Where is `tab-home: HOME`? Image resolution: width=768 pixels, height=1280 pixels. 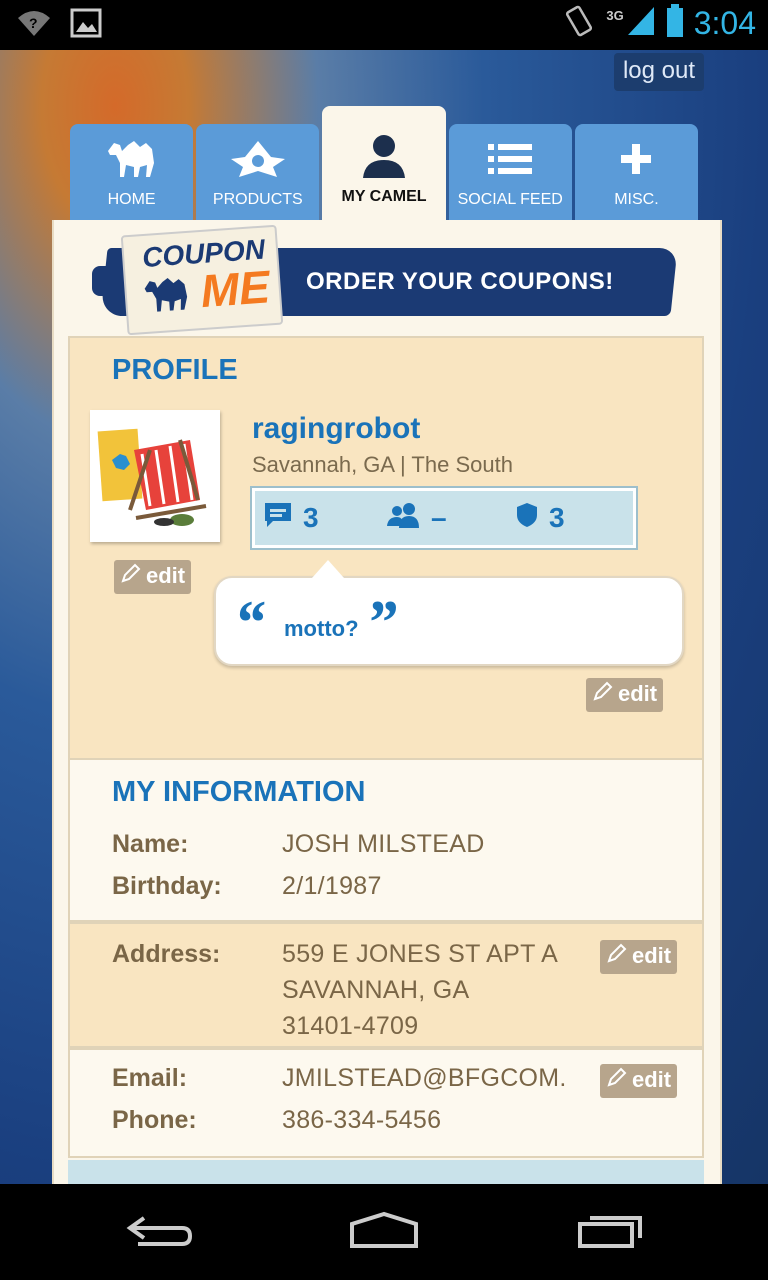
tab-home: HOME is located at coordinates (132, 172).